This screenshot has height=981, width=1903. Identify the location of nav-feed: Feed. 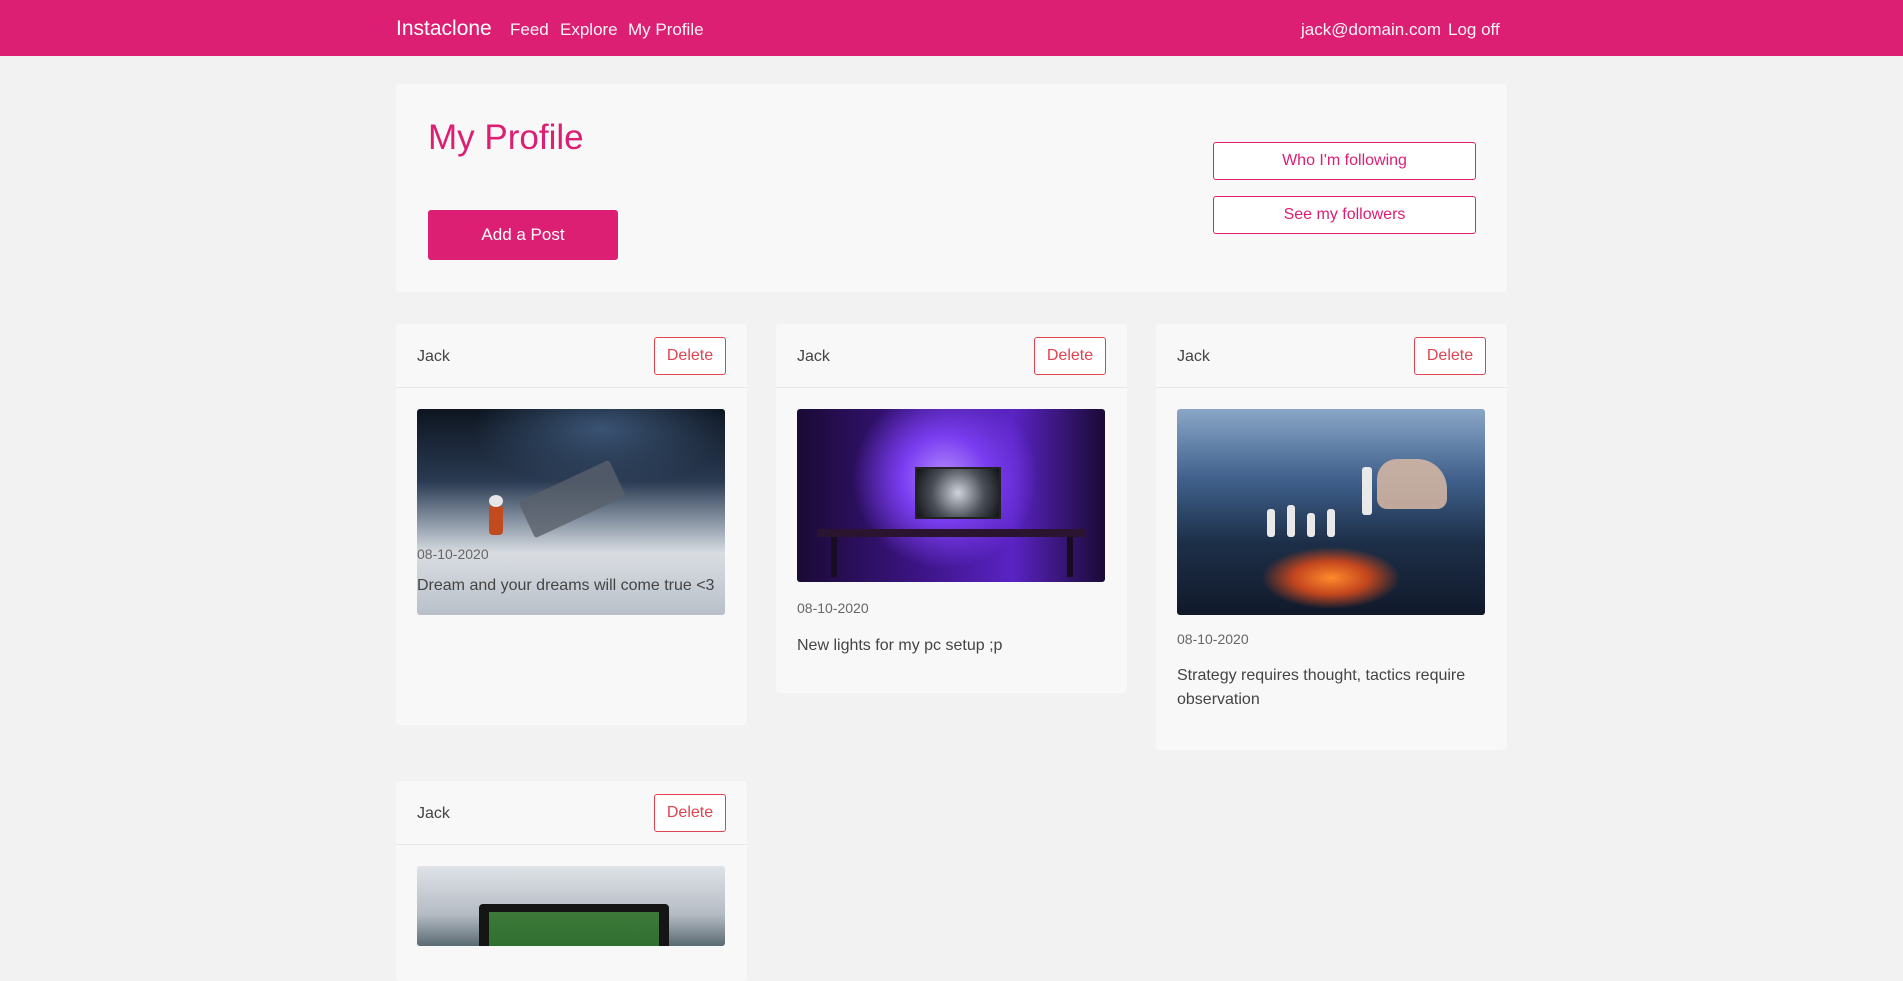
(529, 30).